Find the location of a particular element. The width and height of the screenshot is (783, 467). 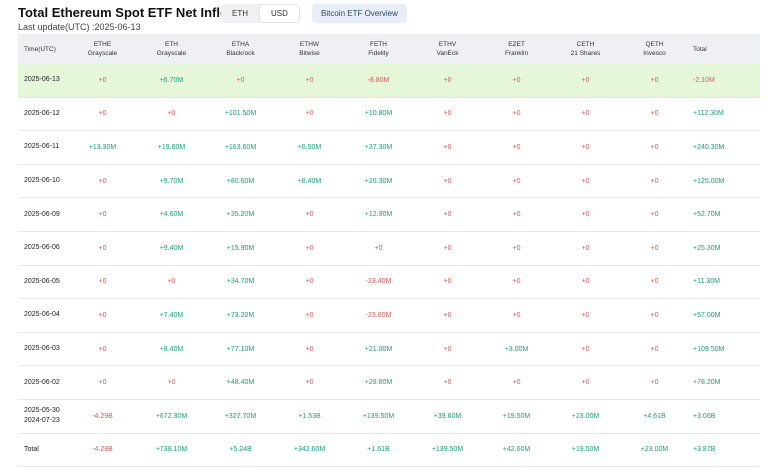

table-cell: +240.30M is located at coordinates (724, 147).